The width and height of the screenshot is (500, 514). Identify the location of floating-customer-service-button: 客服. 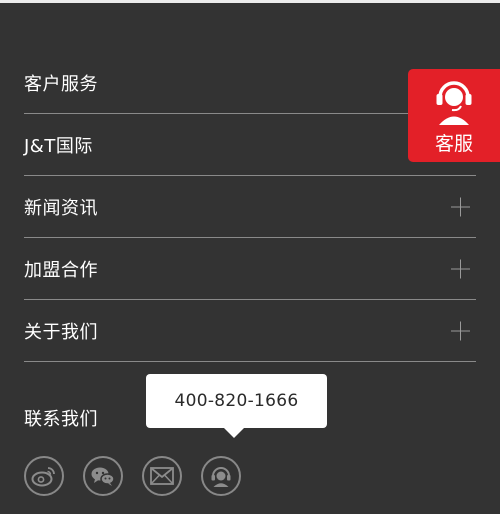
(454, 115).